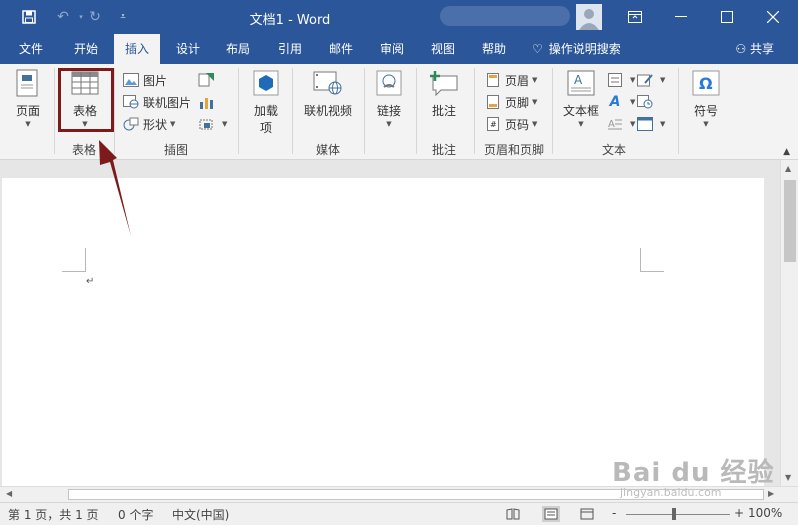 The width and height of the screenshot is (798, 525). I want to click on zoom-level: 100%, so click(765, 513).